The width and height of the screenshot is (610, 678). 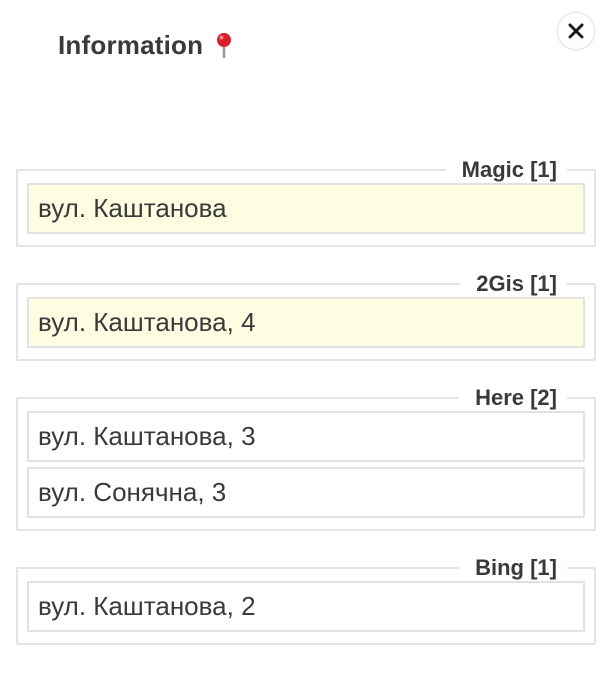 I want to click on panel-title-text: Information, so click(x=131, y=44).